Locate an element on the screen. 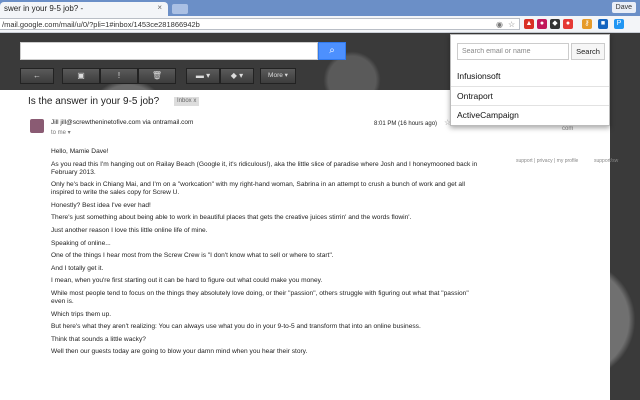 This screenshot has height=400, width=640. popup-search-button: Search is located at coordinates (588, 51).